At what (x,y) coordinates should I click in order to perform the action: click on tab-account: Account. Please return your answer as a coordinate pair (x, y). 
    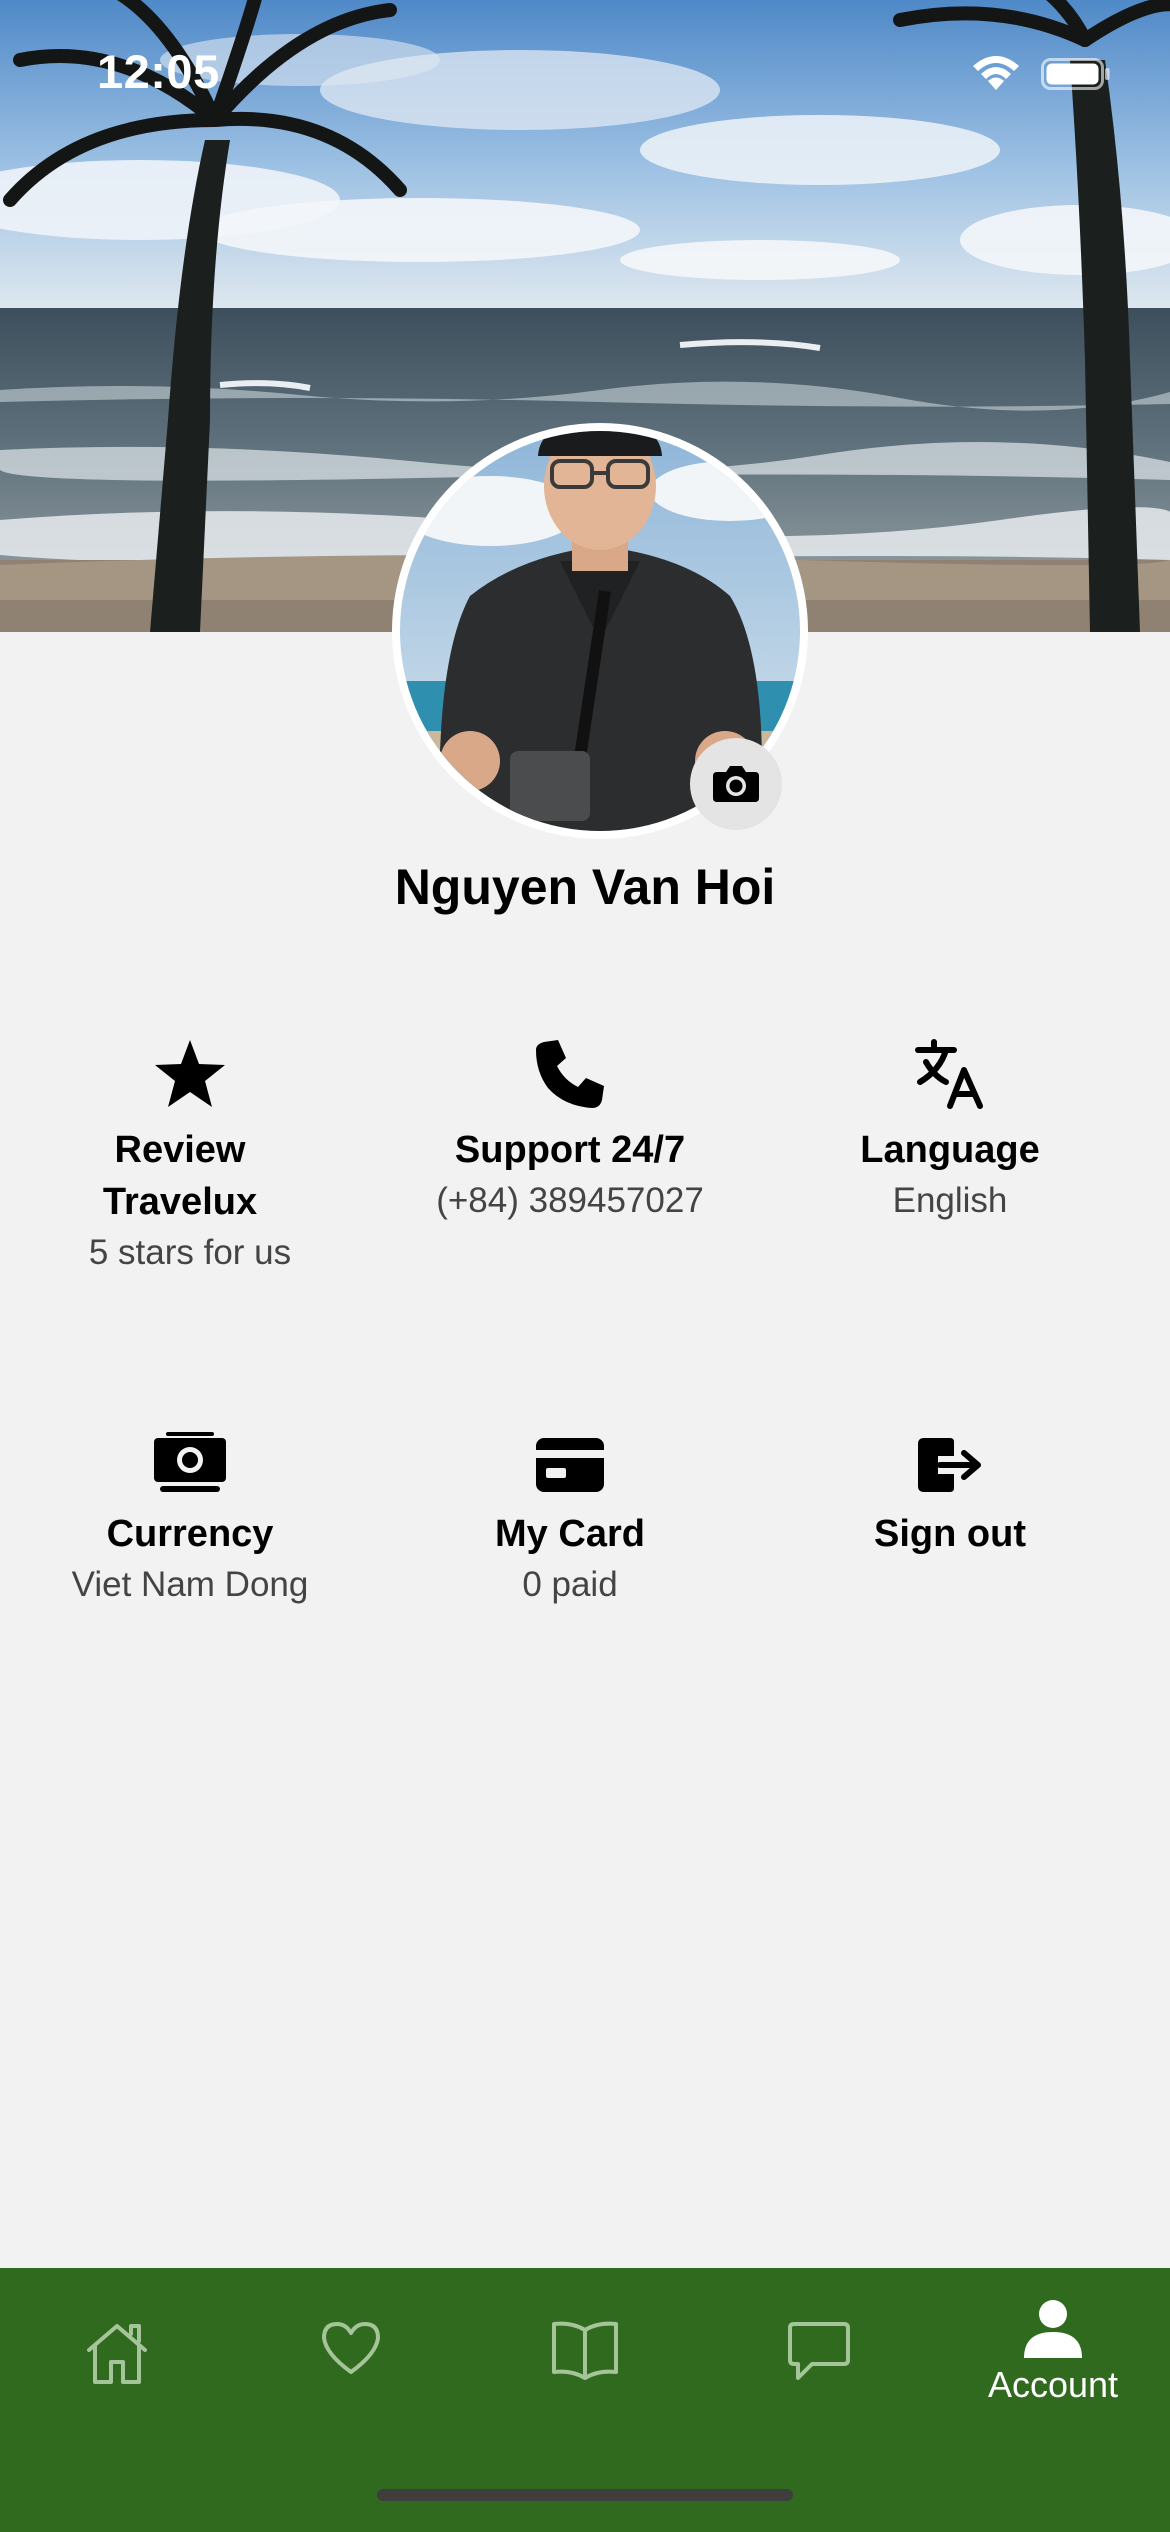
    Looking at the image, I should click on (1053, 2368).